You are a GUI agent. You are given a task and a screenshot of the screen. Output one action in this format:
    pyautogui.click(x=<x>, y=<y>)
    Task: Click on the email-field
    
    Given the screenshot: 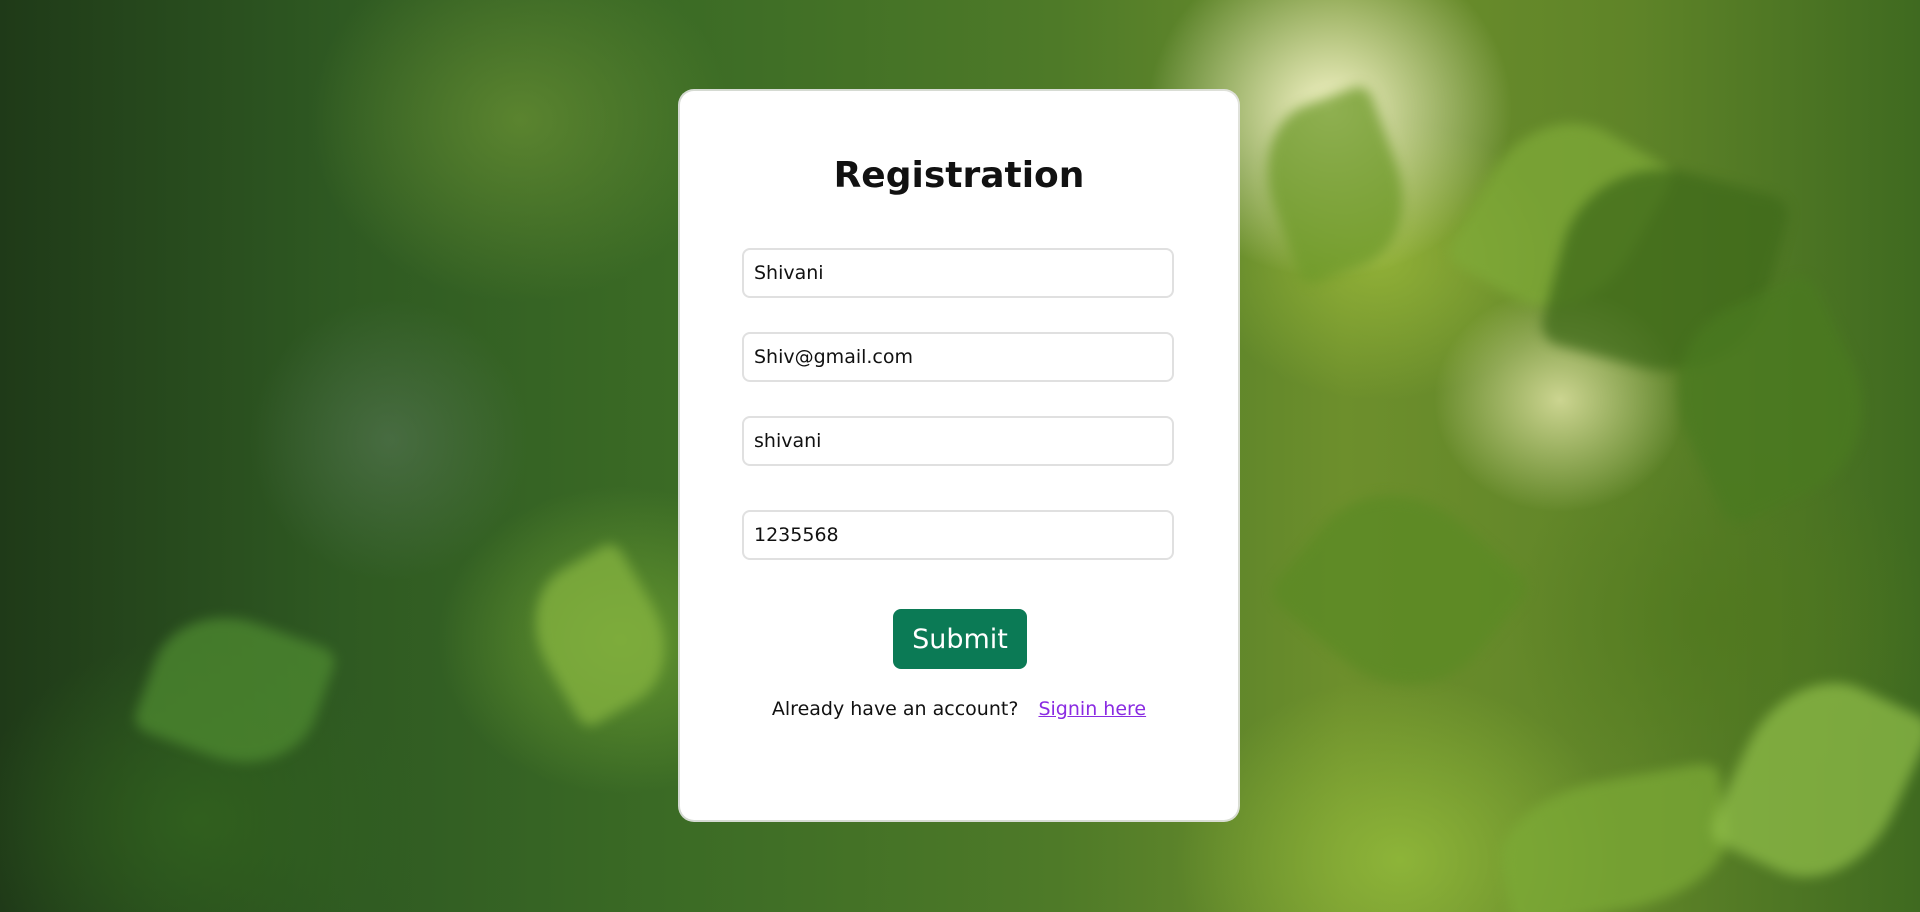 What is the action you would take?
    pyautogui.click(x=958, y=357)
    